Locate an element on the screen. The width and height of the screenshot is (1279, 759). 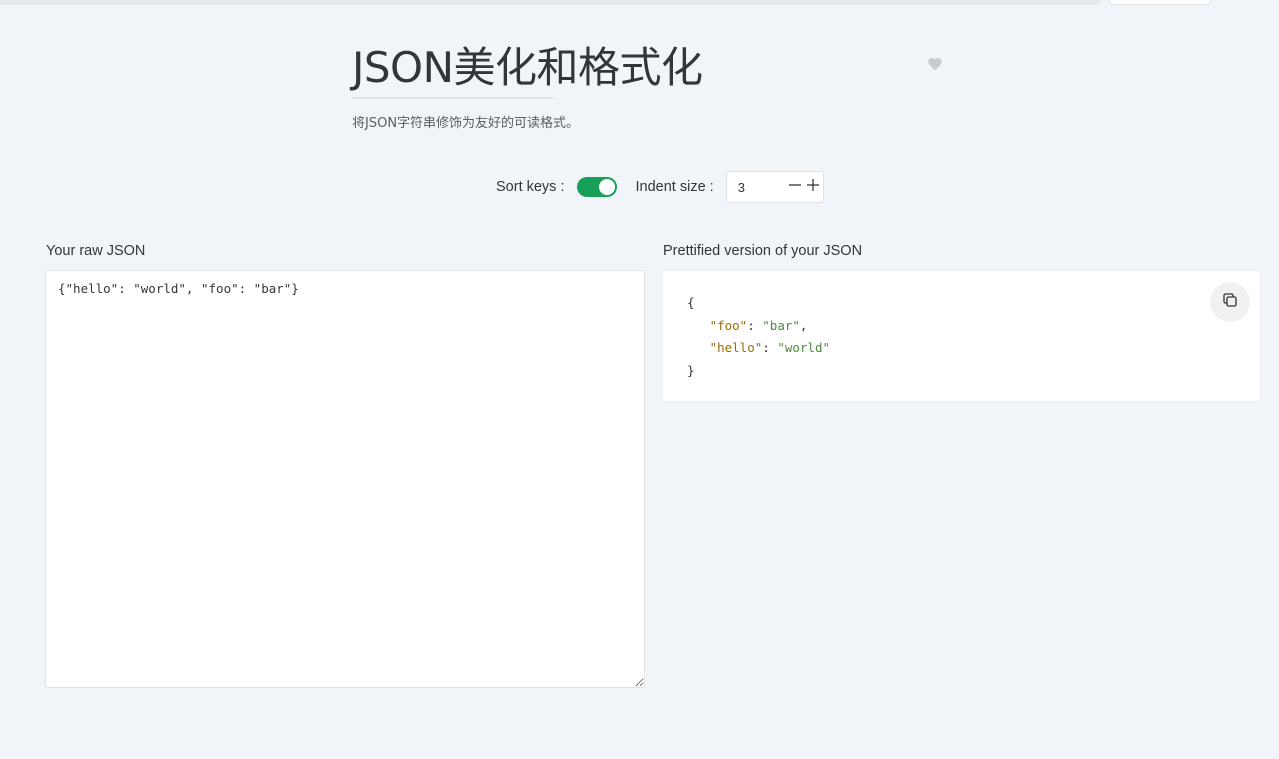
indent-size-input is located at coordinates (756, 187).